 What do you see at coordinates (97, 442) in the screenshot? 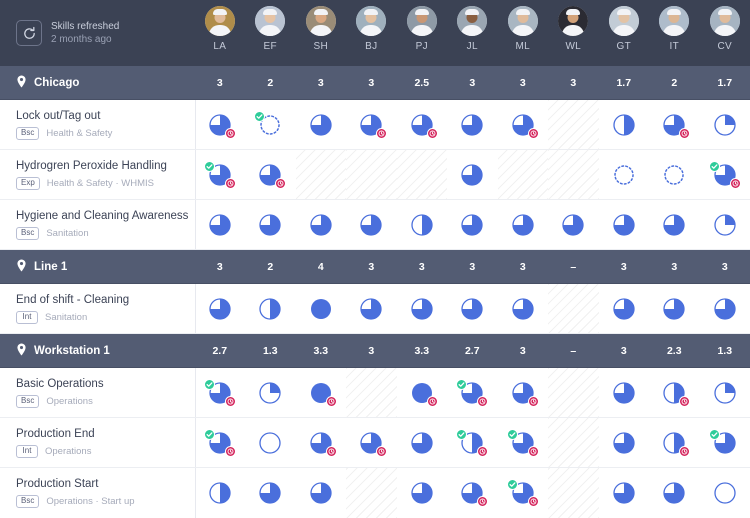
I see `skill-label: Production End Int Operations` at bounding box center [97, 442].